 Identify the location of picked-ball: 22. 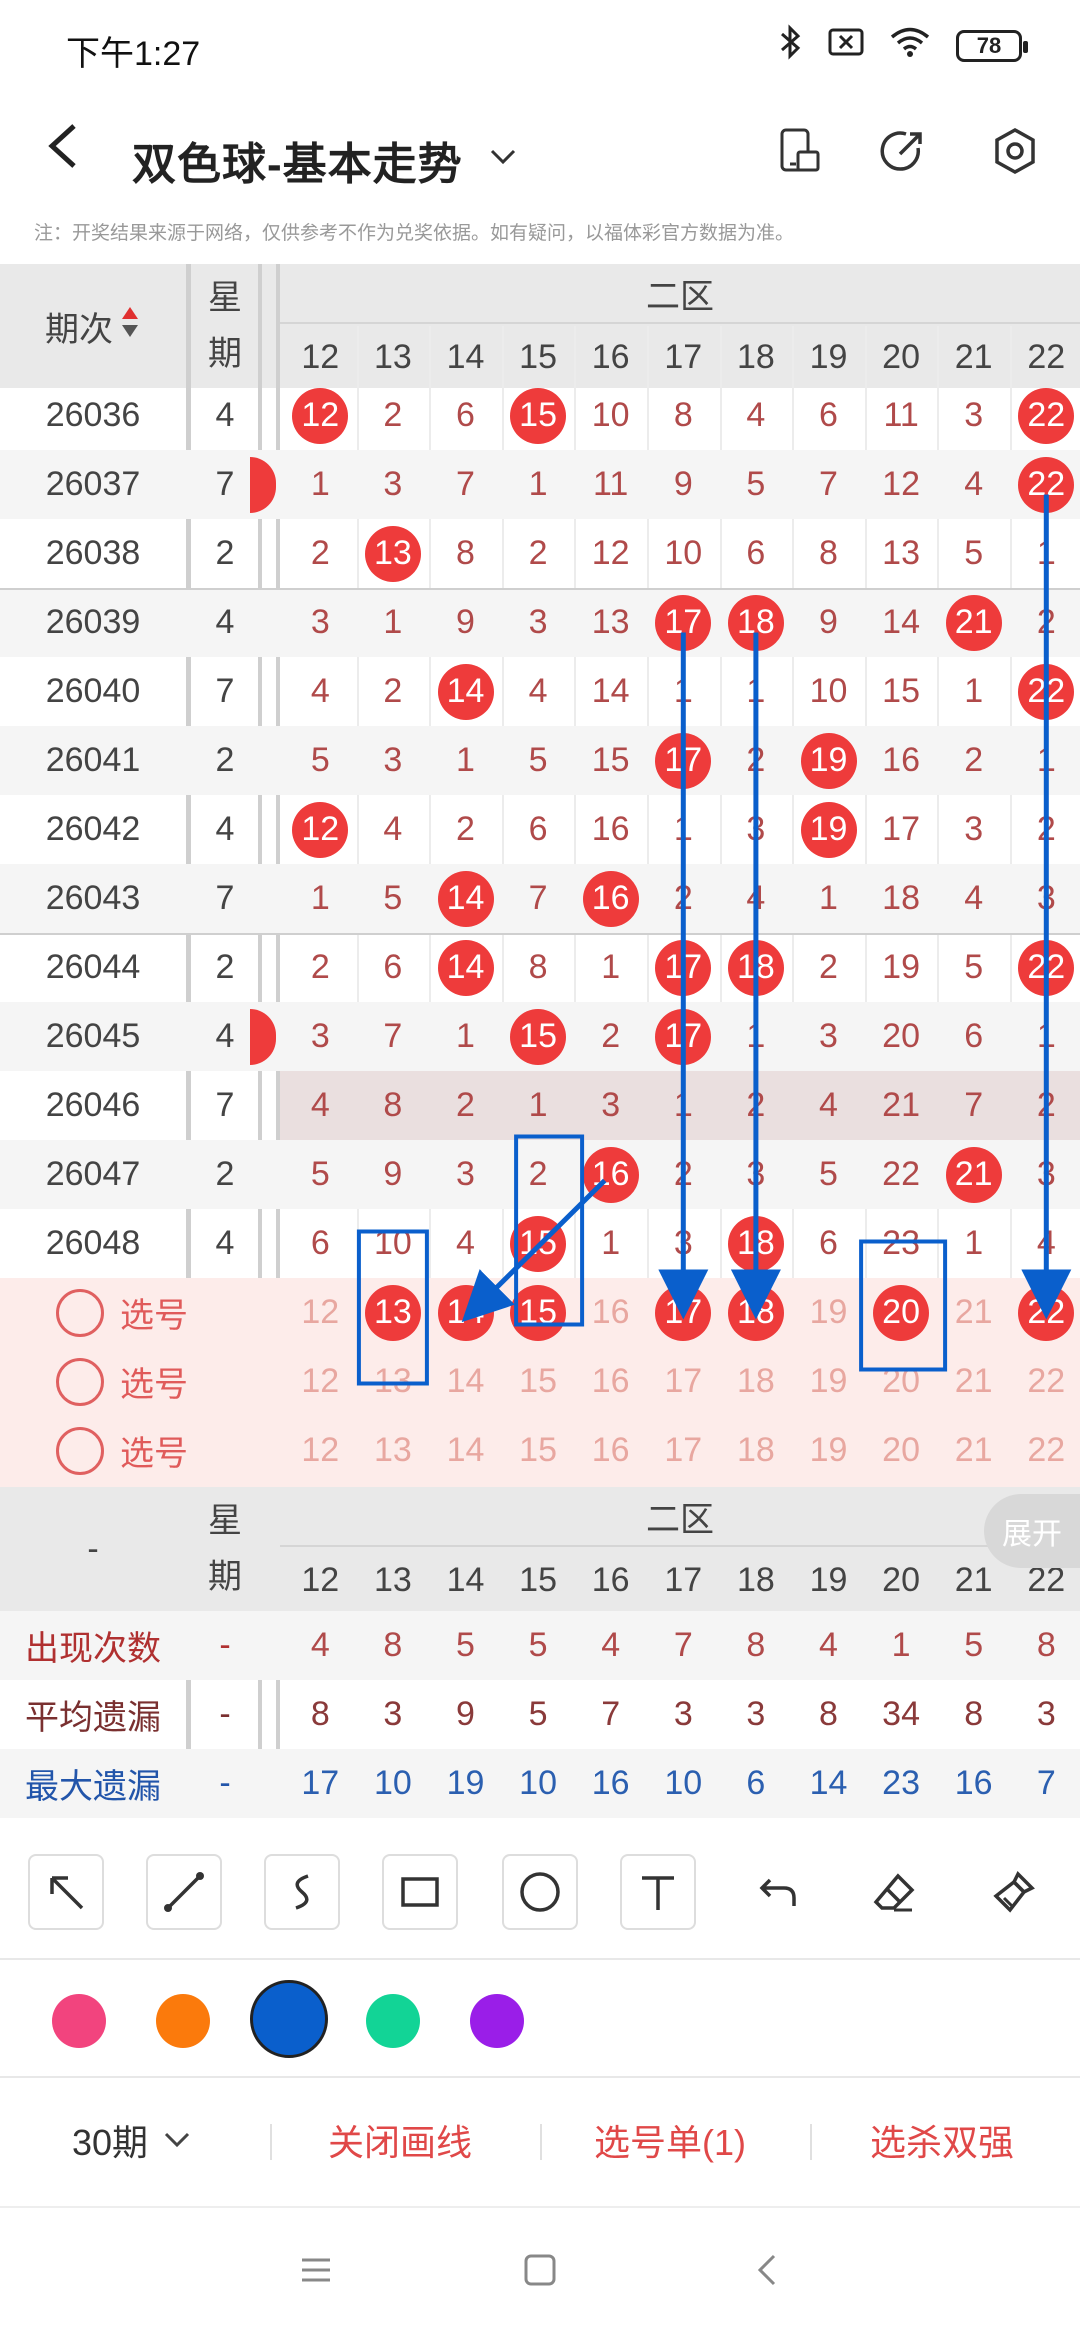
(1046, 1312).